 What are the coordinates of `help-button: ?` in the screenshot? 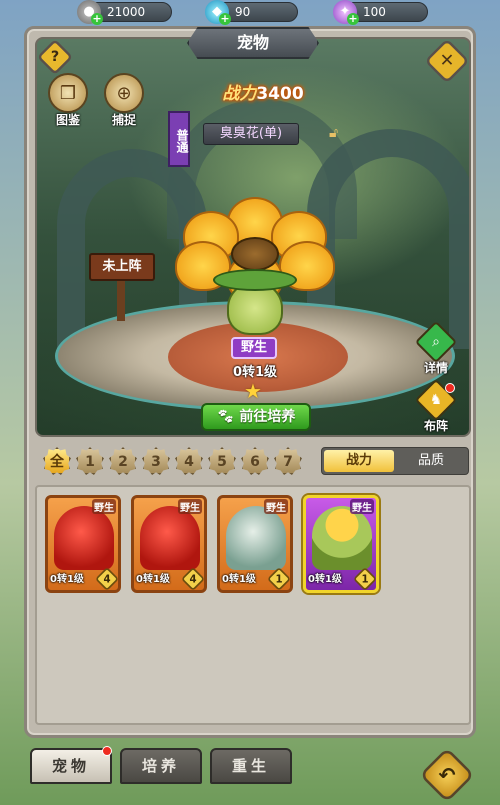 It's located at (55, 57).